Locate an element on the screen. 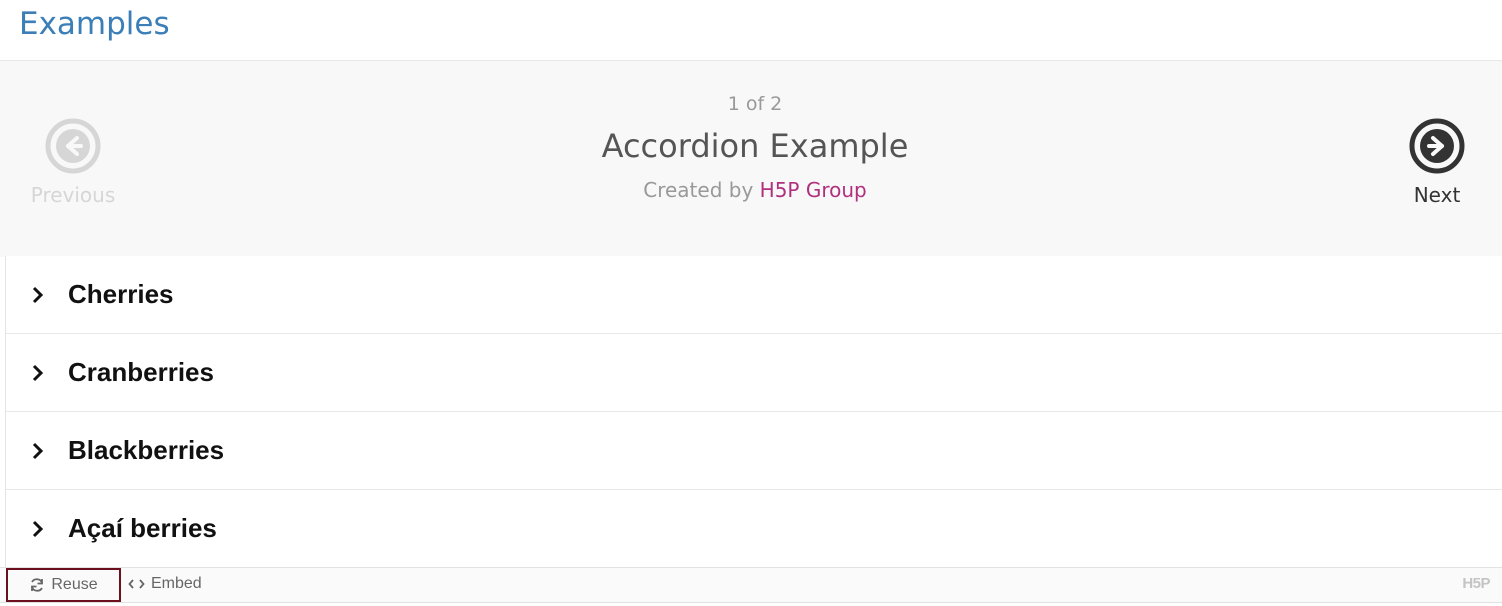  embed-button: Embed is located at coordinates (165, 584).